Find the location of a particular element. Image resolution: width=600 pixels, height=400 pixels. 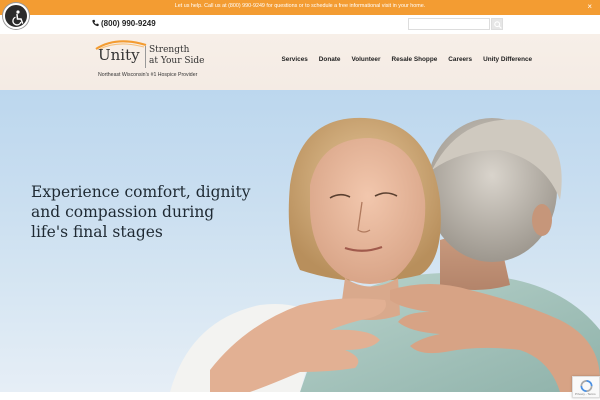

recaptcha-label: Privacy - Terms is located at coordinates (585, 394).